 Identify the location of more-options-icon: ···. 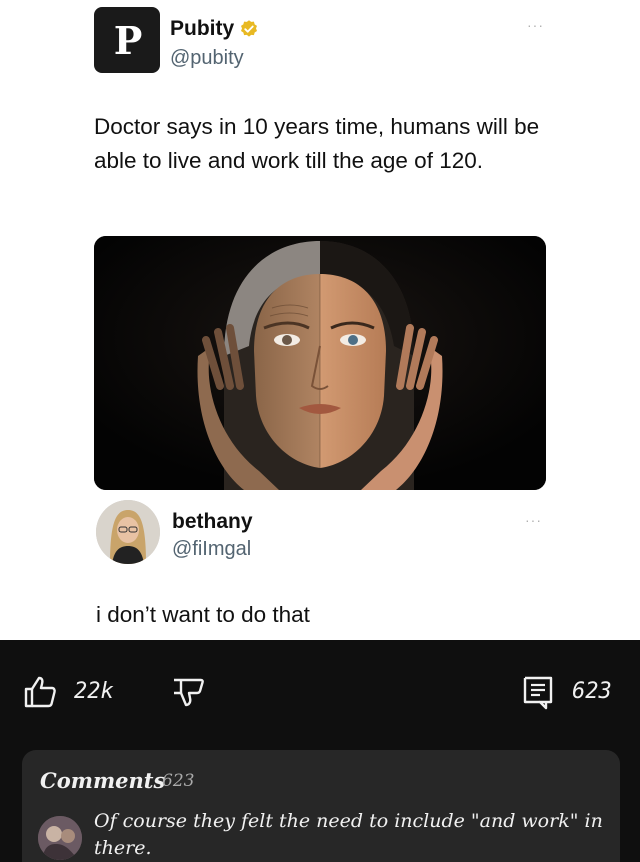
(535, 25).